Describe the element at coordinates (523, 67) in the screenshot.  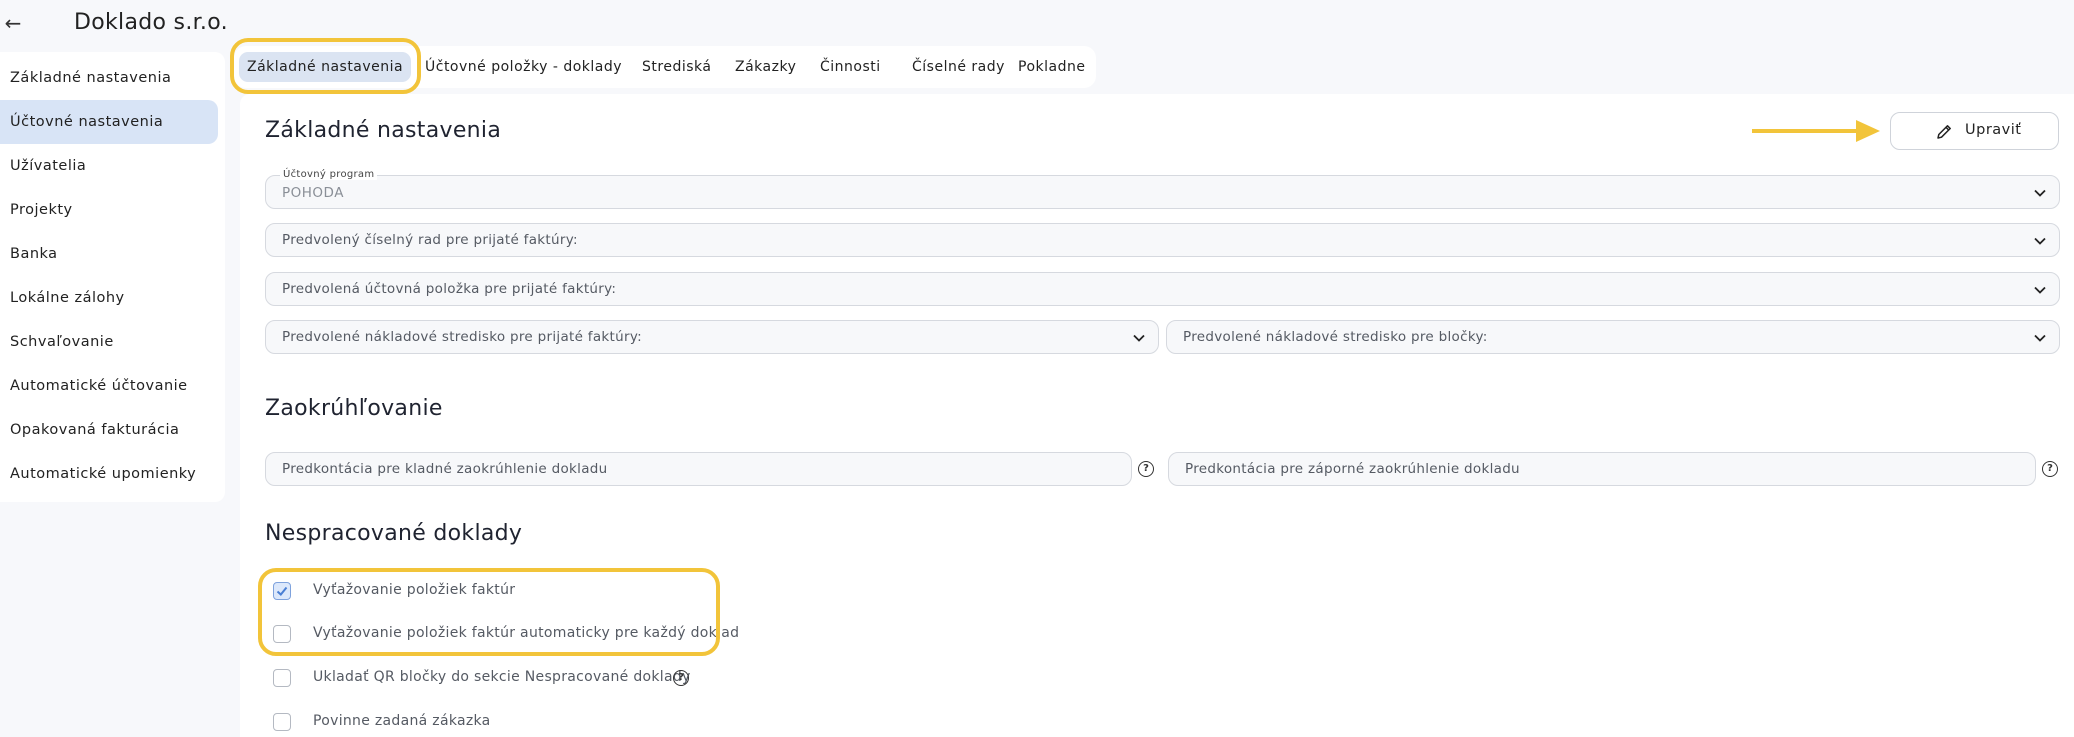
I see `tab-account-items: Účtovné položky - doklady` at that location.